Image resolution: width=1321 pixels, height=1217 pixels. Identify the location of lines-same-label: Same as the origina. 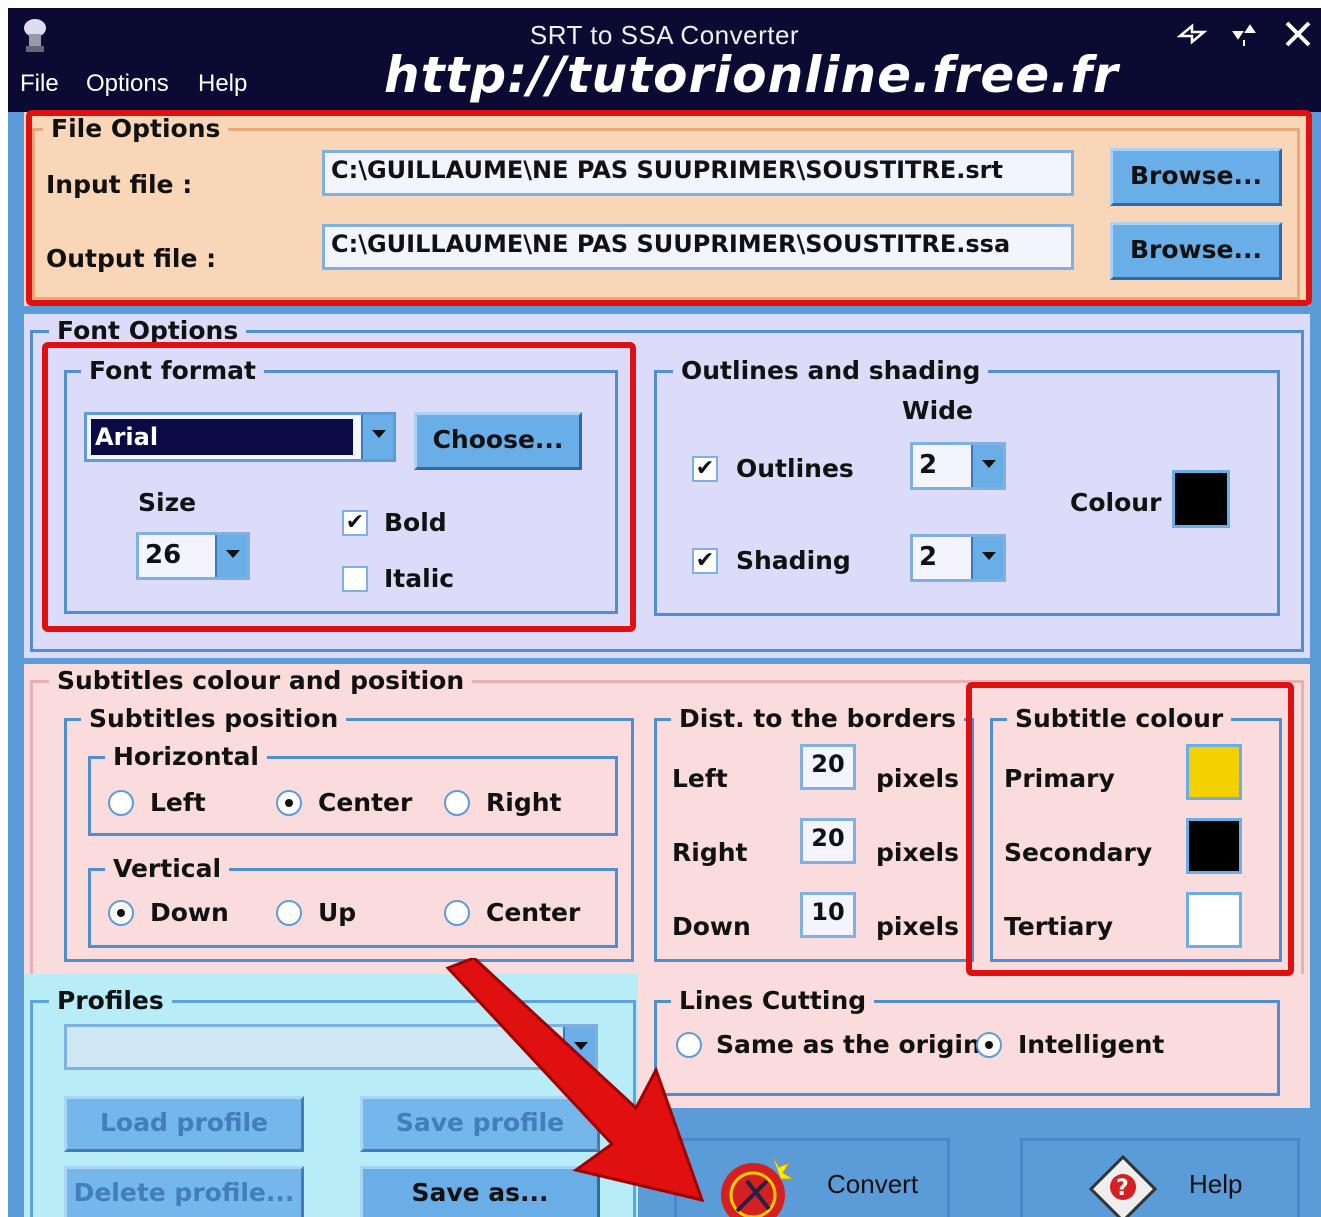
(847, 1044).